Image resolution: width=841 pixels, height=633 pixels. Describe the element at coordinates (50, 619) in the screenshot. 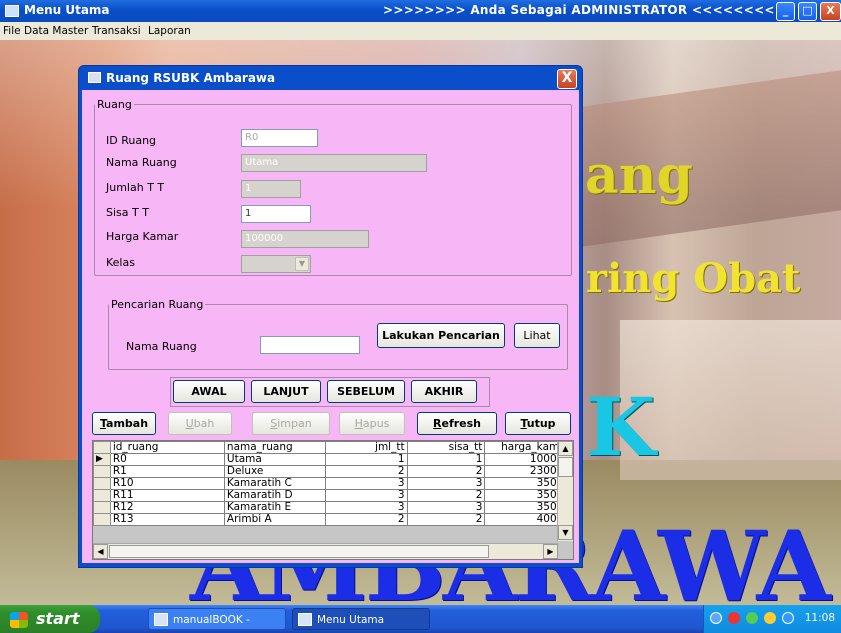

I see `start-button: start` at that location.